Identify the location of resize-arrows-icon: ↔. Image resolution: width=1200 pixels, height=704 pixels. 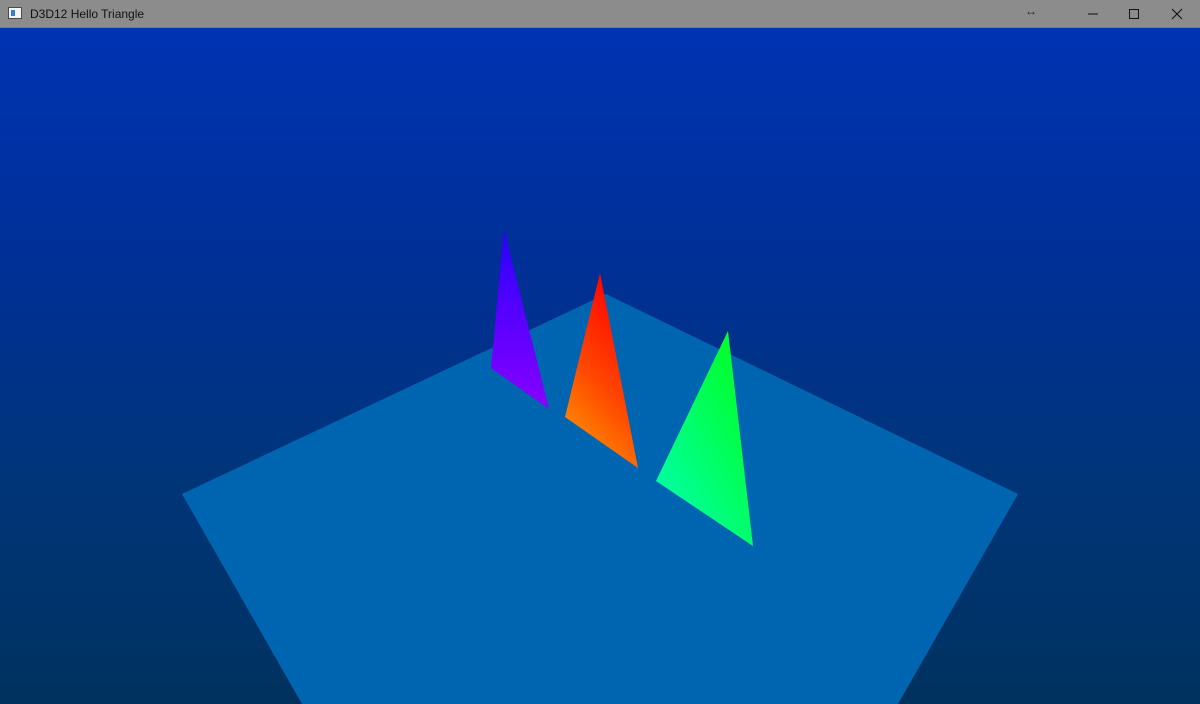
(1031, 11).